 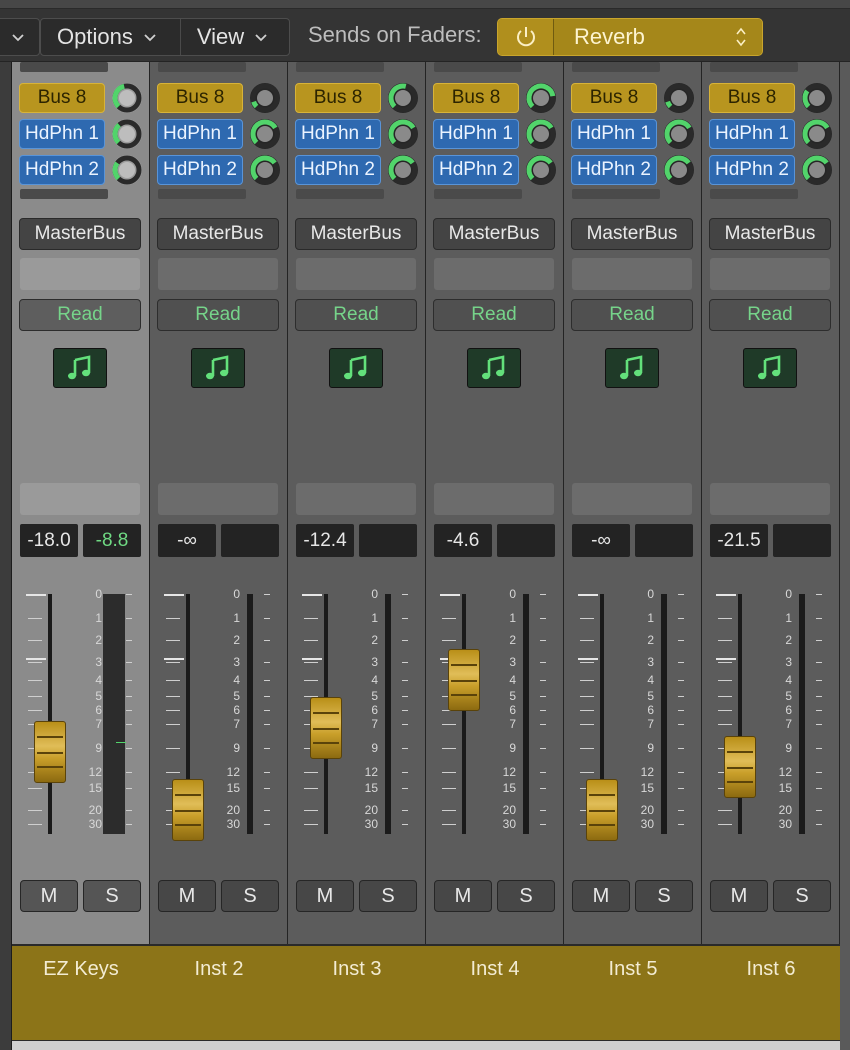 I want to click on peak-readout: -8.8, so click(x=112, y=540).